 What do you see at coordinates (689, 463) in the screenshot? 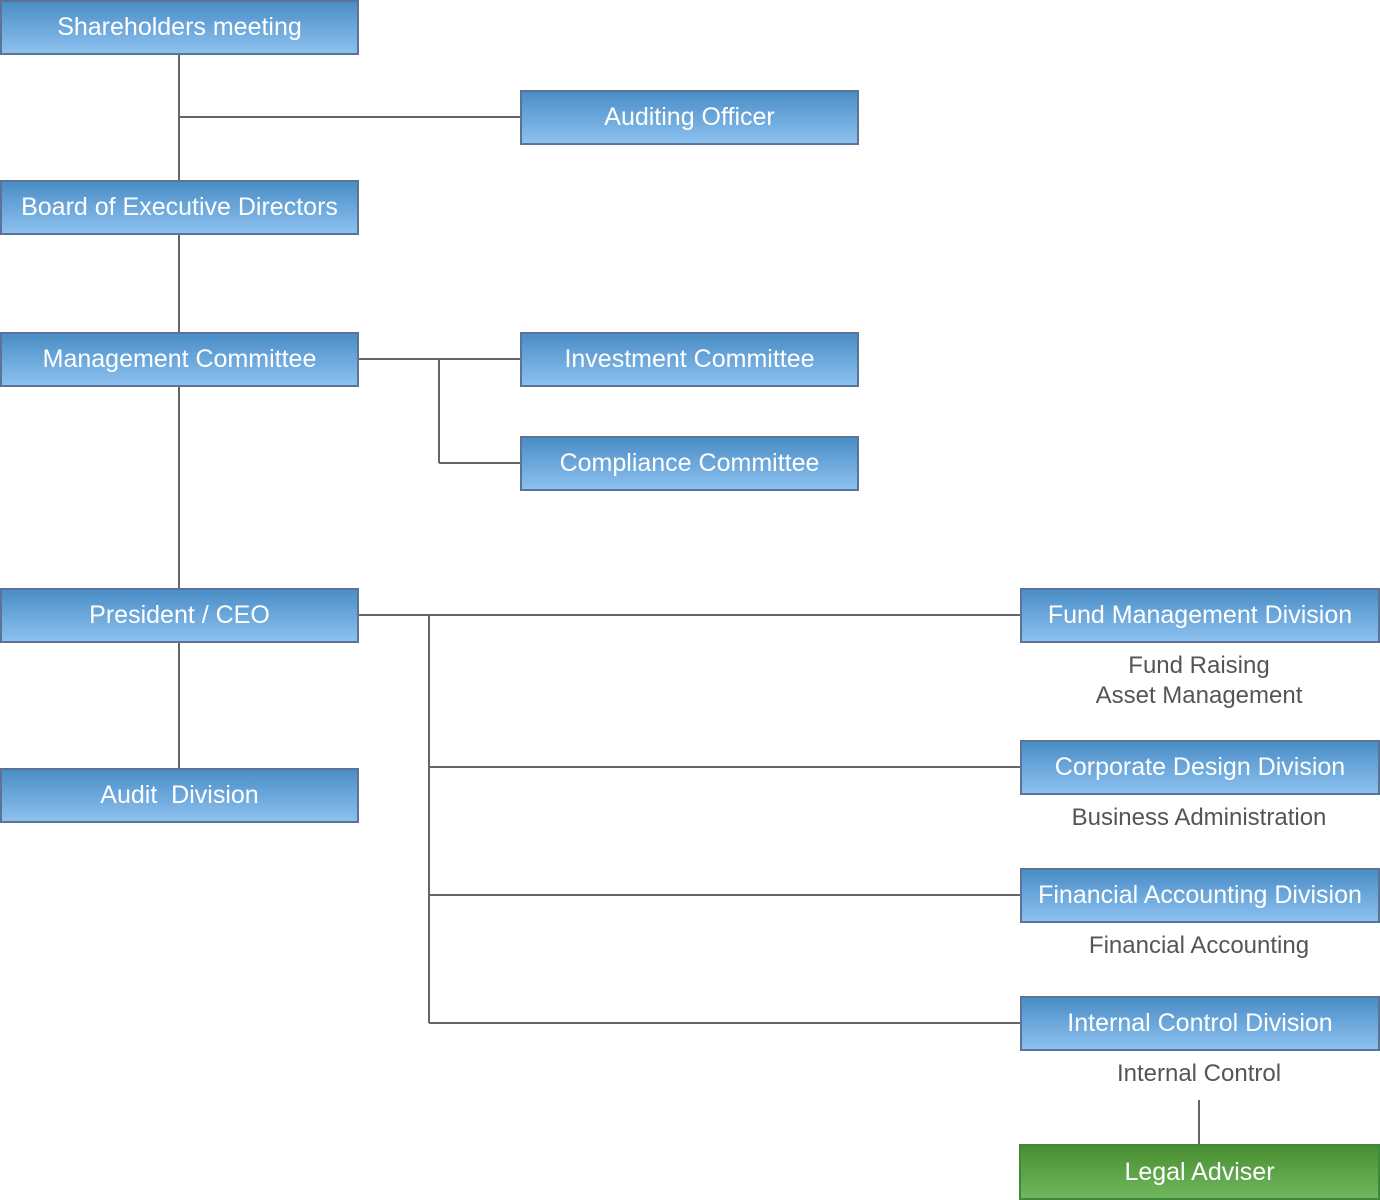
I see `node-compliance-committee: Compliance Committee` at bounding box center [689, 463].